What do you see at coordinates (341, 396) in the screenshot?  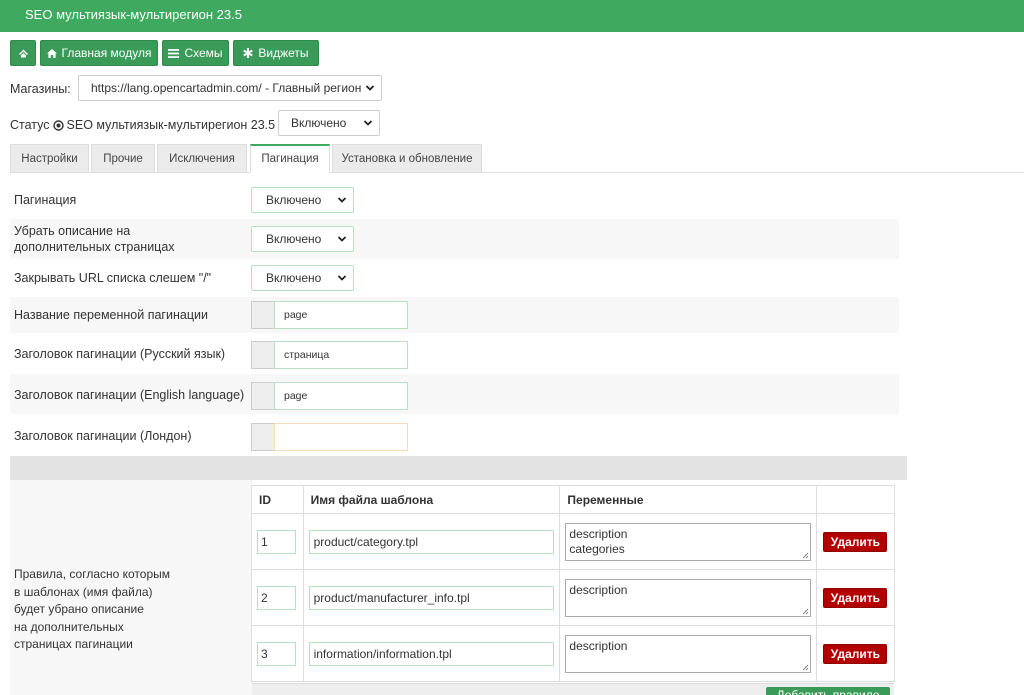 I see `title-en-input: page` at bounding box center [341, 396].